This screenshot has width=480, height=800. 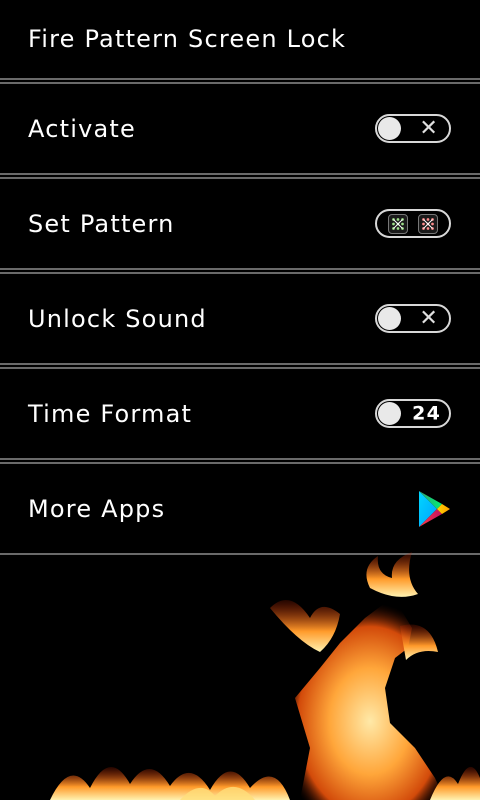 I want to click on setting-label-more-apps: More Apps, so click(x=97, y=508).